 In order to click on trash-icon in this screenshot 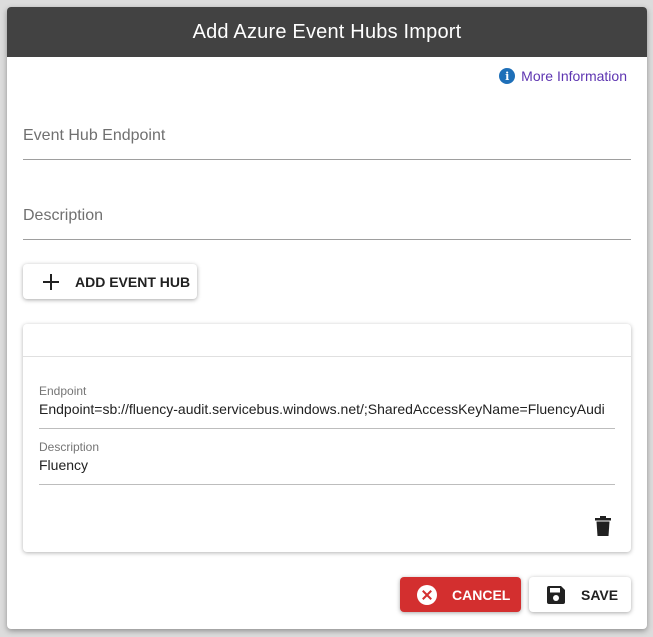, I will do `click(603, 526)`.